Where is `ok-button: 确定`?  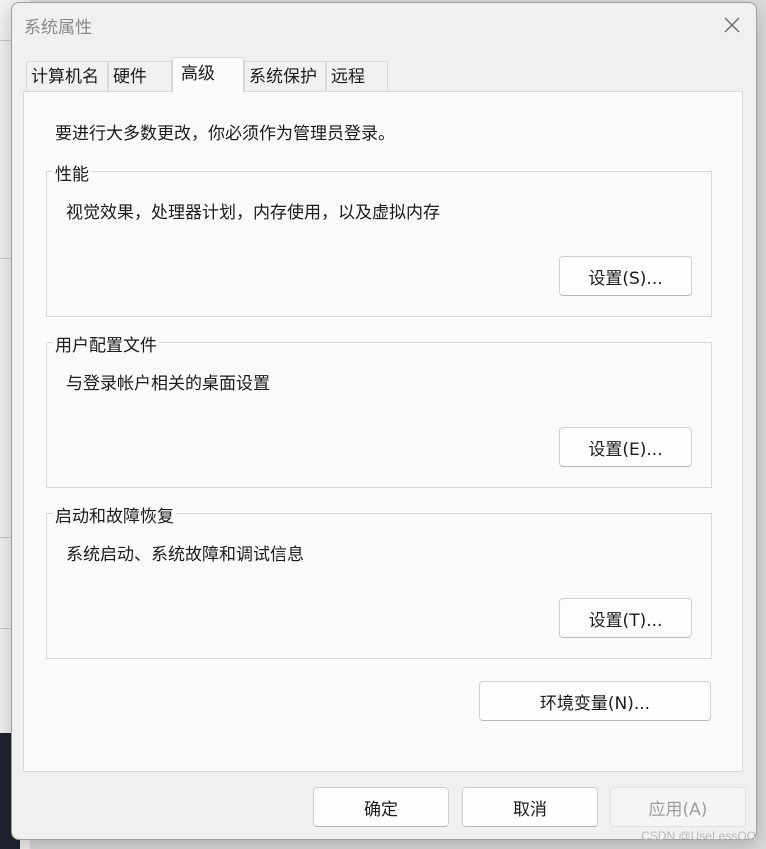 ok-button: 确定 is located at coordinates (381, 807).